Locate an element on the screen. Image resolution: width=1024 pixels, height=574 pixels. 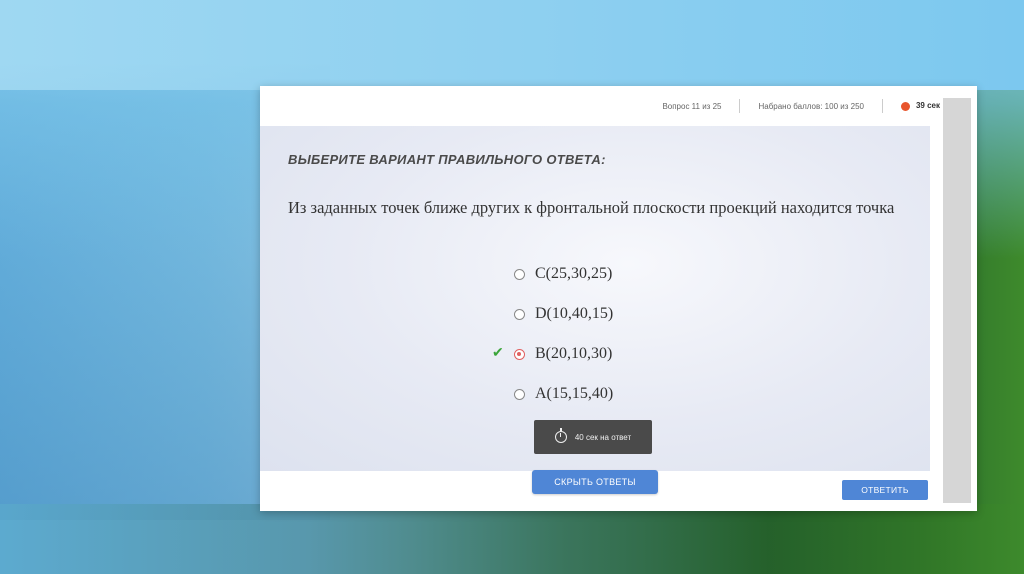
check-icon: ✔ is located at coordinates (498, 353).